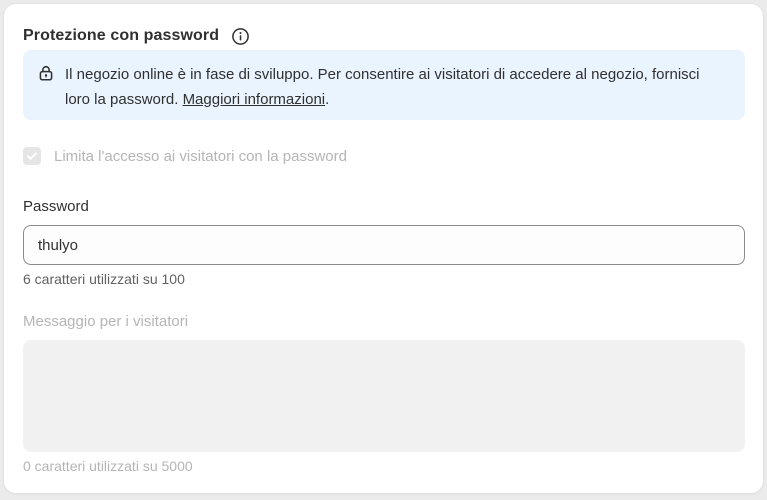 The width and height of the screenshot is (767, 500). Describe the element at coordinates (254, 99) in the screenshot. I see `learn-more-link: Maggiori informazioni` at that location.